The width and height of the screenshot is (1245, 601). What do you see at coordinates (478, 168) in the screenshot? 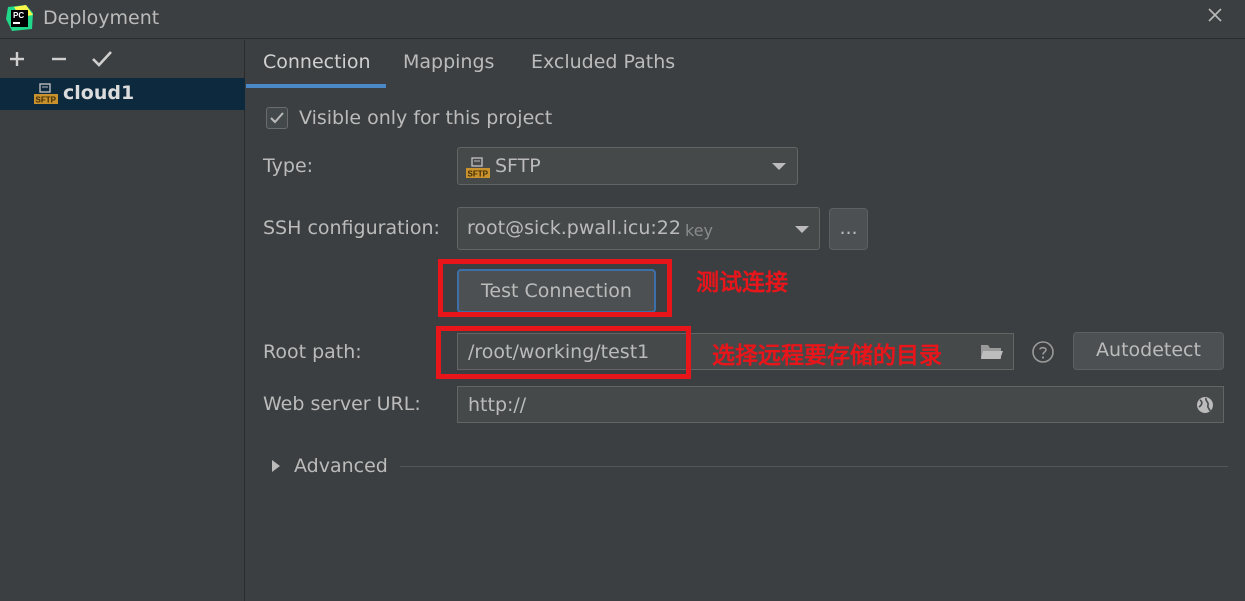
I see `sftp-type-icon: SFTP` at bounding box center [478, 168].